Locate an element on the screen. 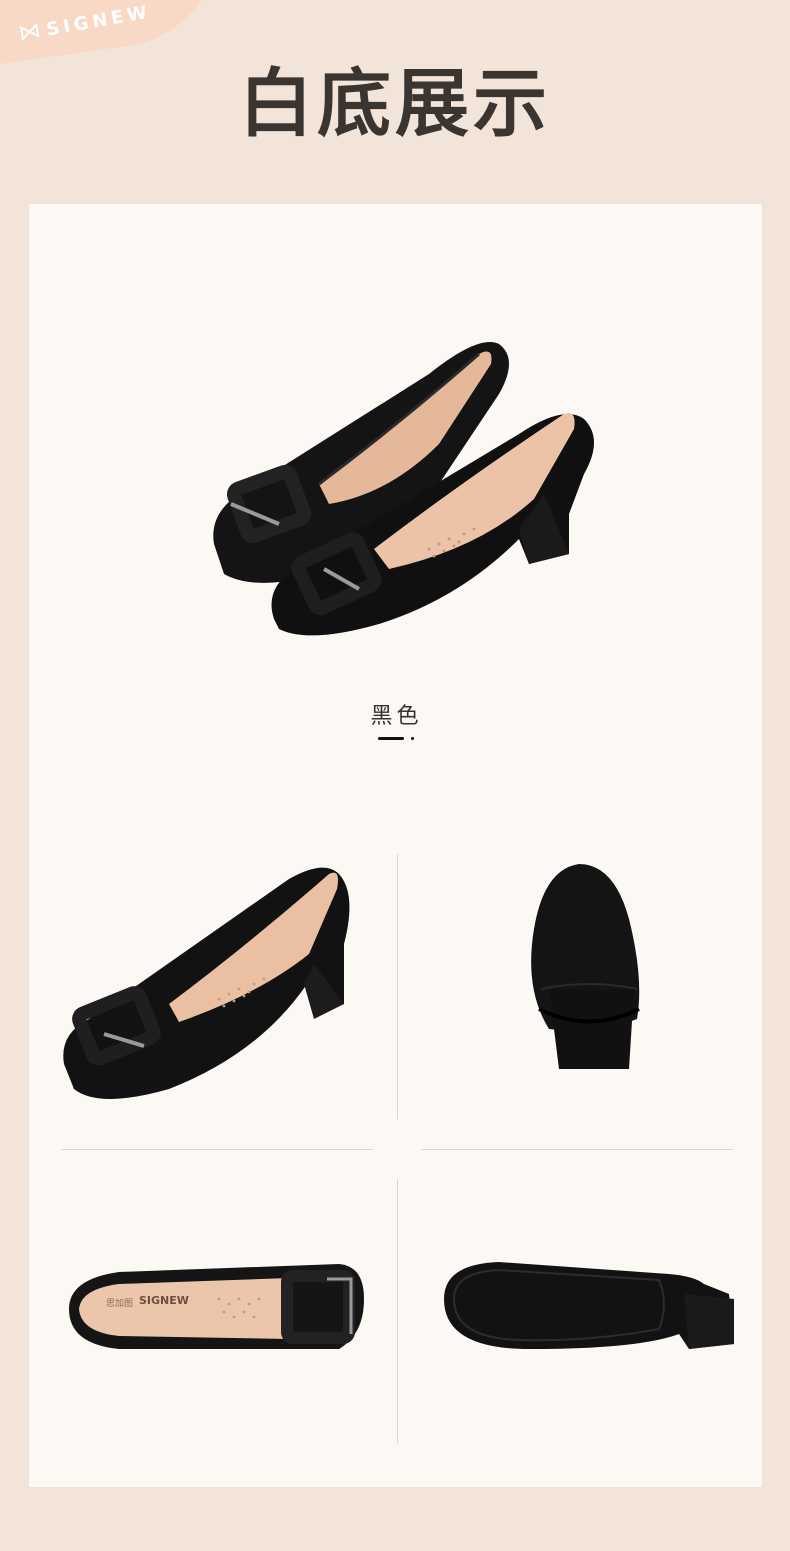 The height and width of the screenshot is (1551, 790). shoe-pair-image is located at coordinates (403, 489).